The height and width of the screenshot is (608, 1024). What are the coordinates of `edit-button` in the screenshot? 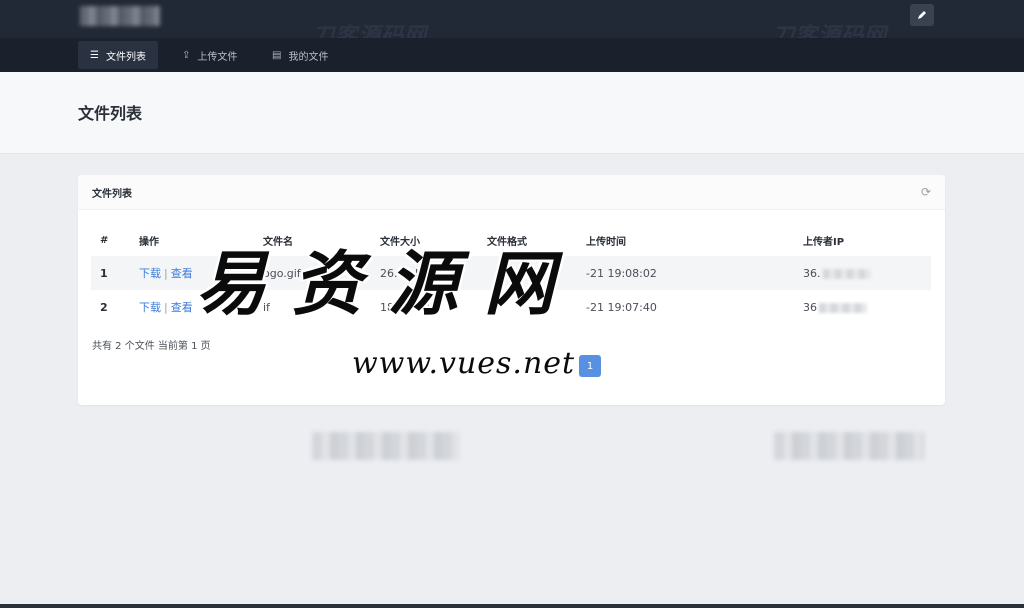 It's located at (922, 15).